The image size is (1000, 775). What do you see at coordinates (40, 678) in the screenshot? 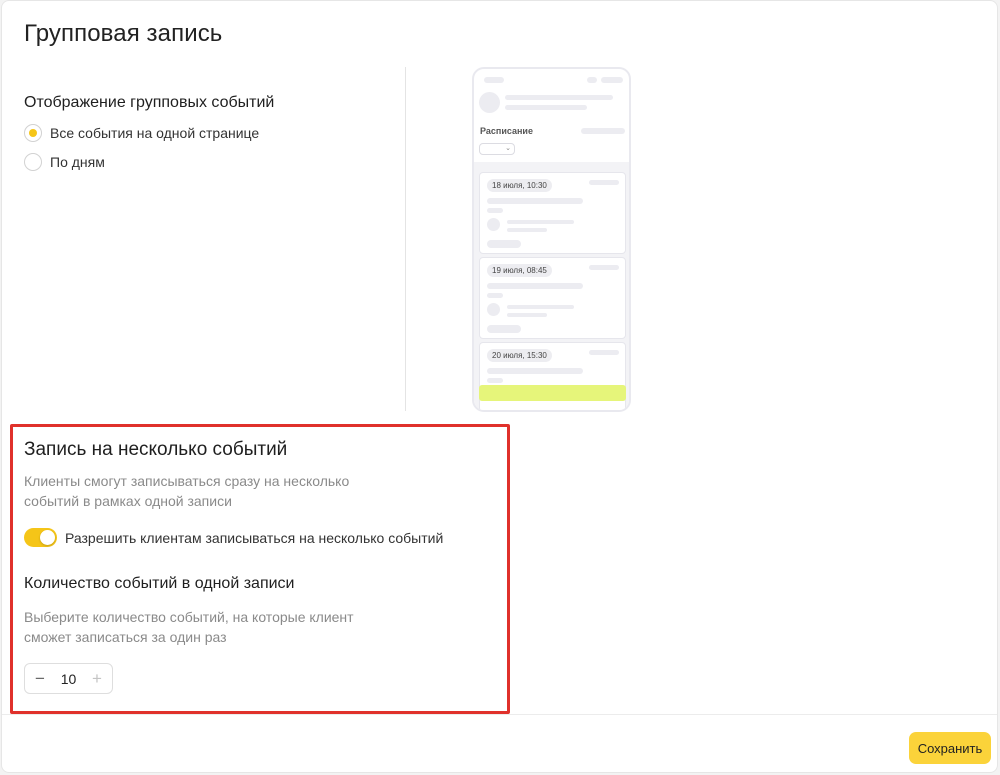
I see `decrement-button: −` at bounding box center [40, 678].